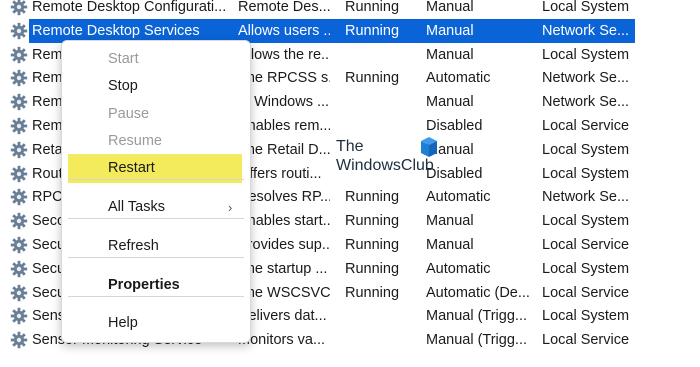 The image size is (700, 367). I want to click on menu-item-label: Start, so click(123, 59).